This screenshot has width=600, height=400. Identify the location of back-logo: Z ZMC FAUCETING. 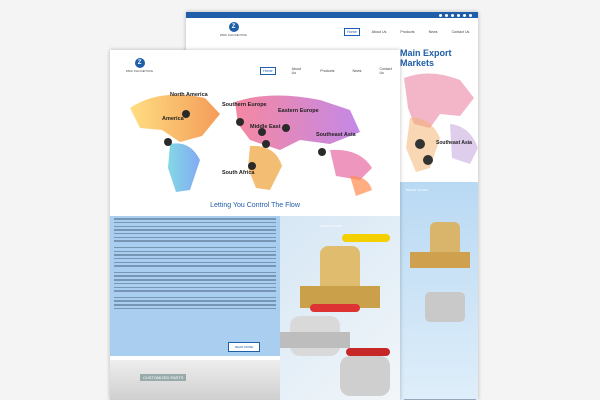
(233, 29).